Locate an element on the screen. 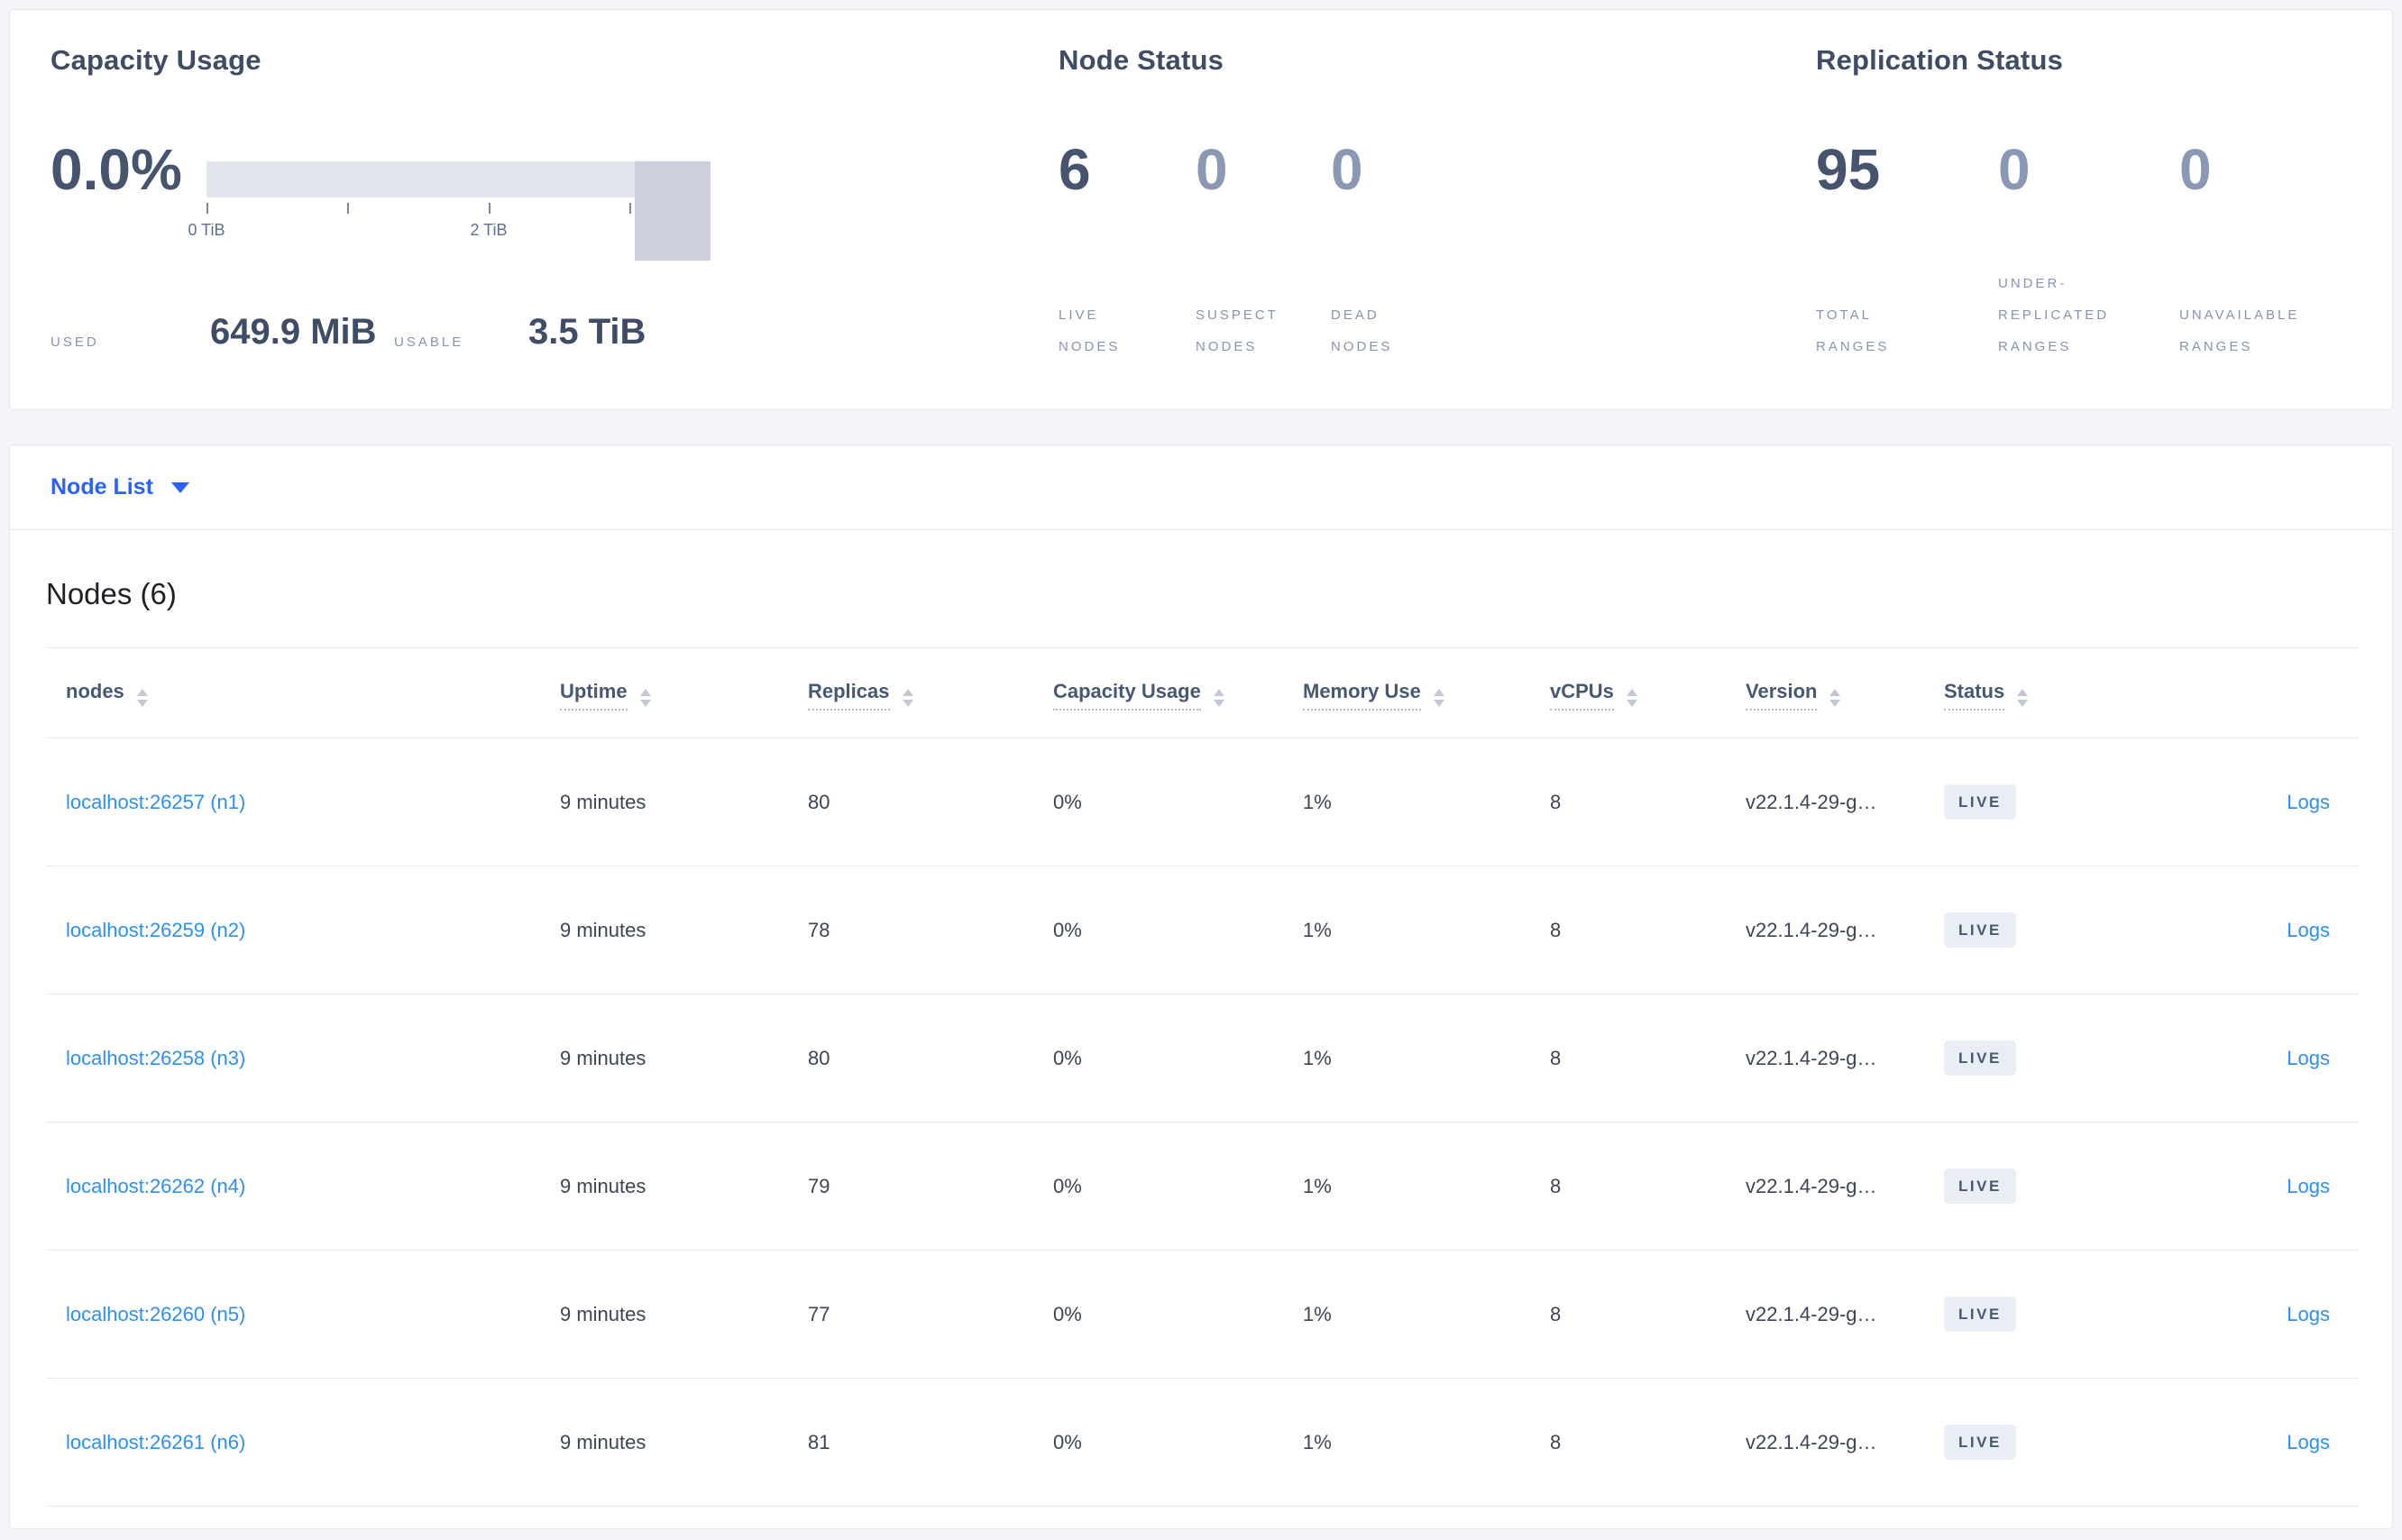 This screenshot has width=2402, height=1540. nodes-section-title: Nodes (6) is located at coordinates (111, 593).